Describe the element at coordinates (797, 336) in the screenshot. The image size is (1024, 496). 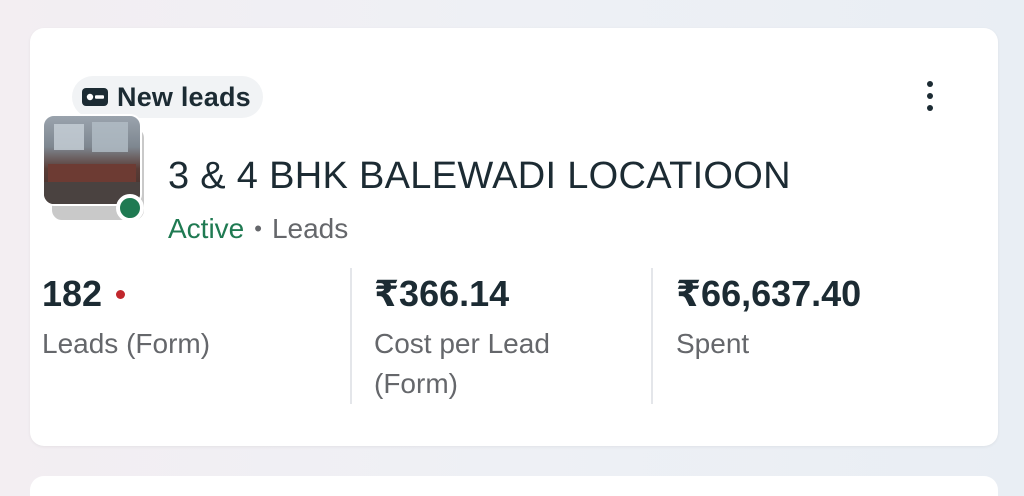
I see `metric-spent: ₹66,637.40 Spent` at that location.